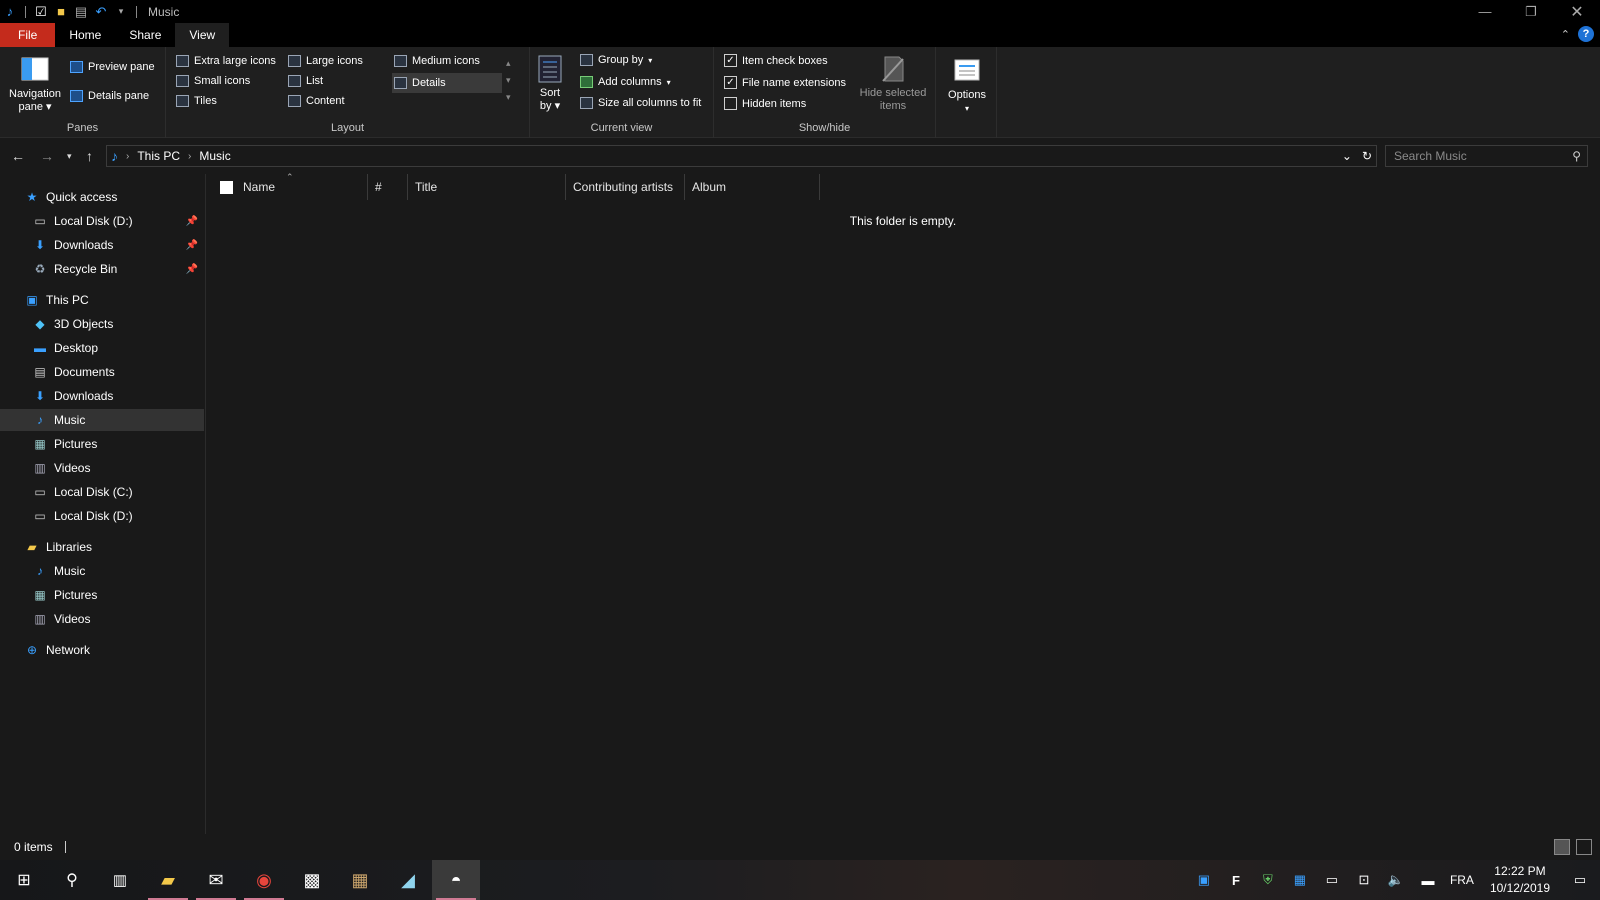  I want to click on column-header-title: Title, so click(487, 187).